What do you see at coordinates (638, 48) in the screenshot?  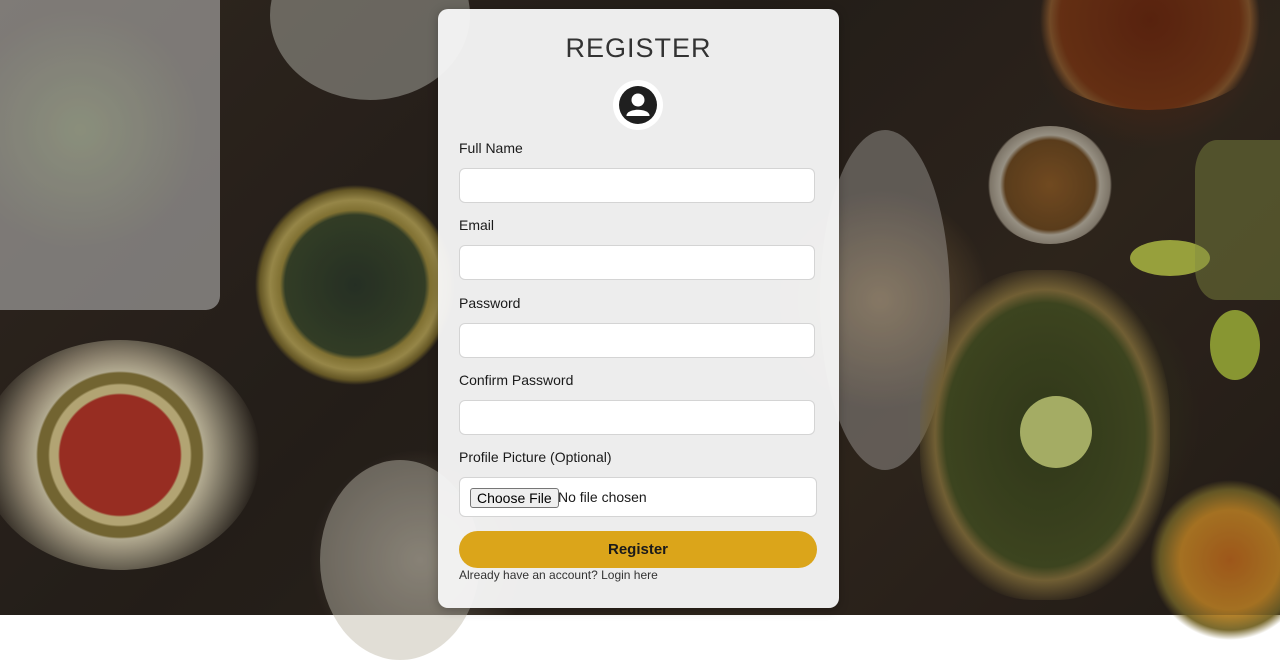 I see `page-title: REGISTER` at bounding box center [638, 48].